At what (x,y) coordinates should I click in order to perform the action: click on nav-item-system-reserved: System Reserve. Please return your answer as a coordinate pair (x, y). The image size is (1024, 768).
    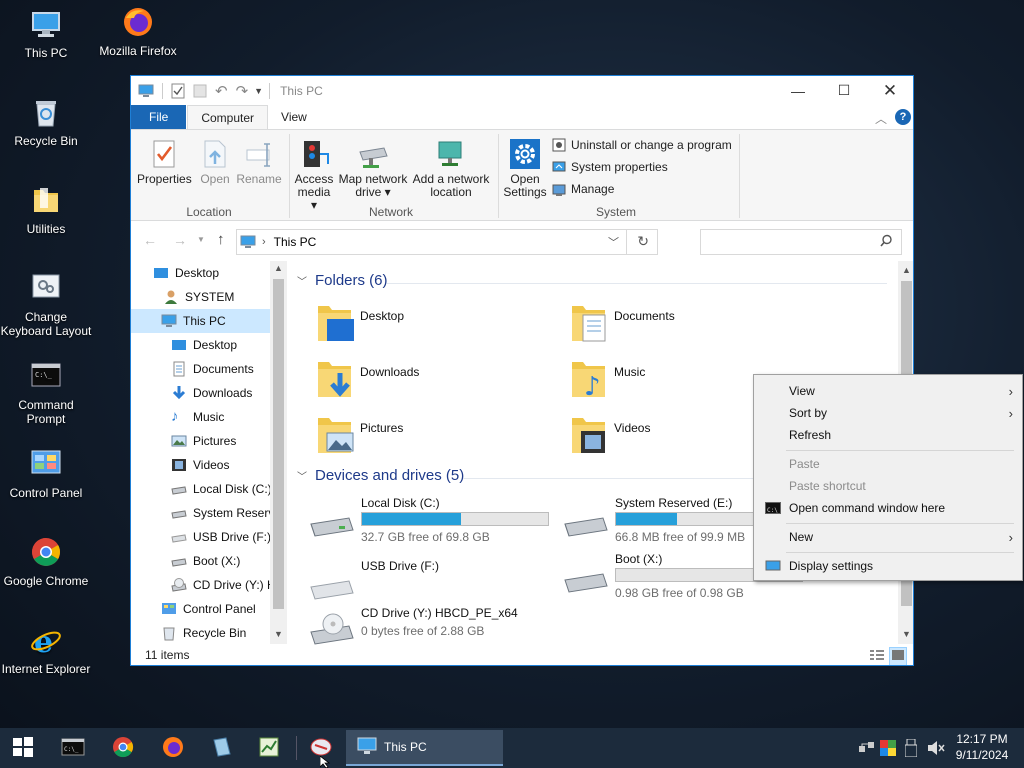
    Looking at the image, I should click on (226, 513).